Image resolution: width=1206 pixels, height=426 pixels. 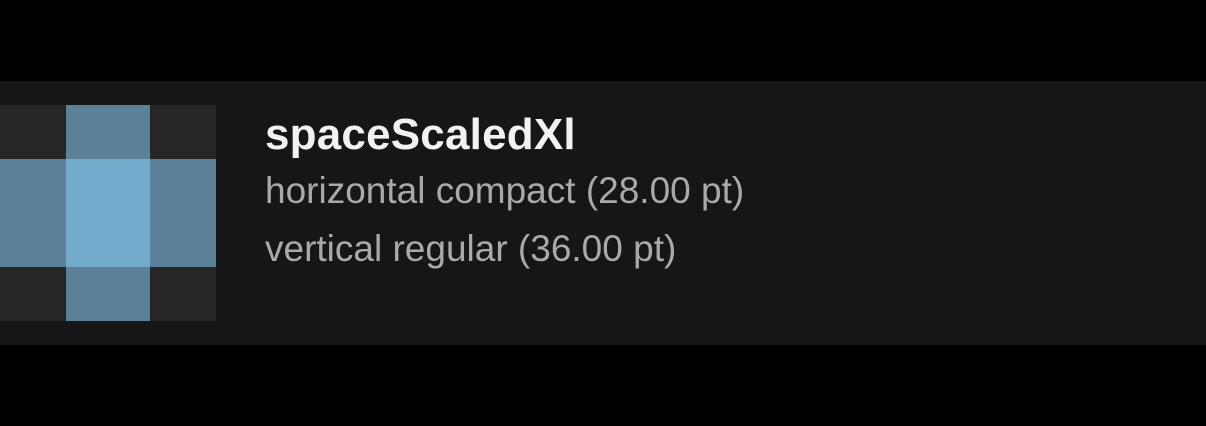 I want to click on swatch-edge-right, so click(x=183, y=213).